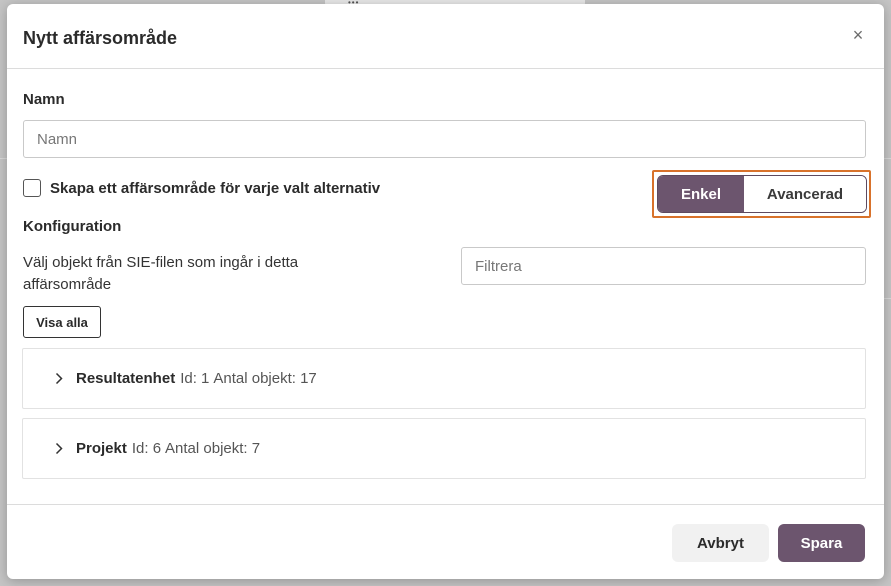 The image size is (891, 586). I want to click on mode-toggle: Enkel Avancerad, so click(762, 194).